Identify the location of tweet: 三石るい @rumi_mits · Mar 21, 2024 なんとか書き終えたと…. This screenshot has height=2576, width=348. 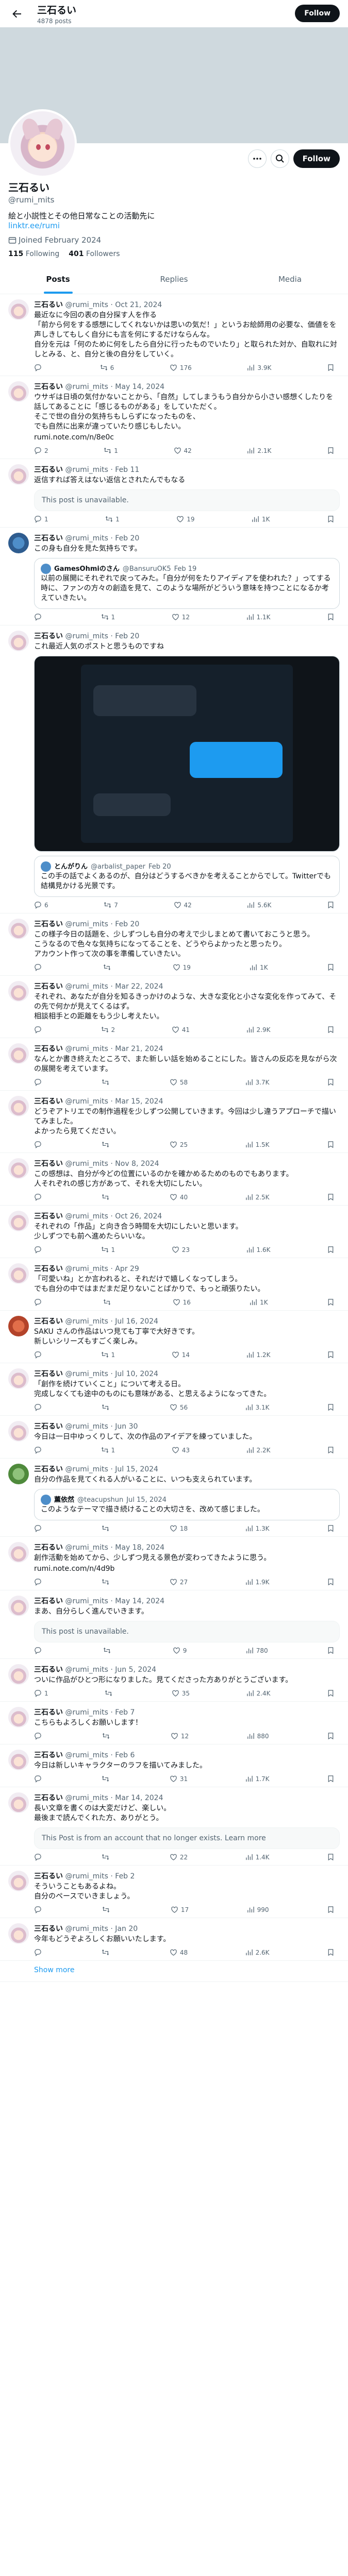
(174, 1064).